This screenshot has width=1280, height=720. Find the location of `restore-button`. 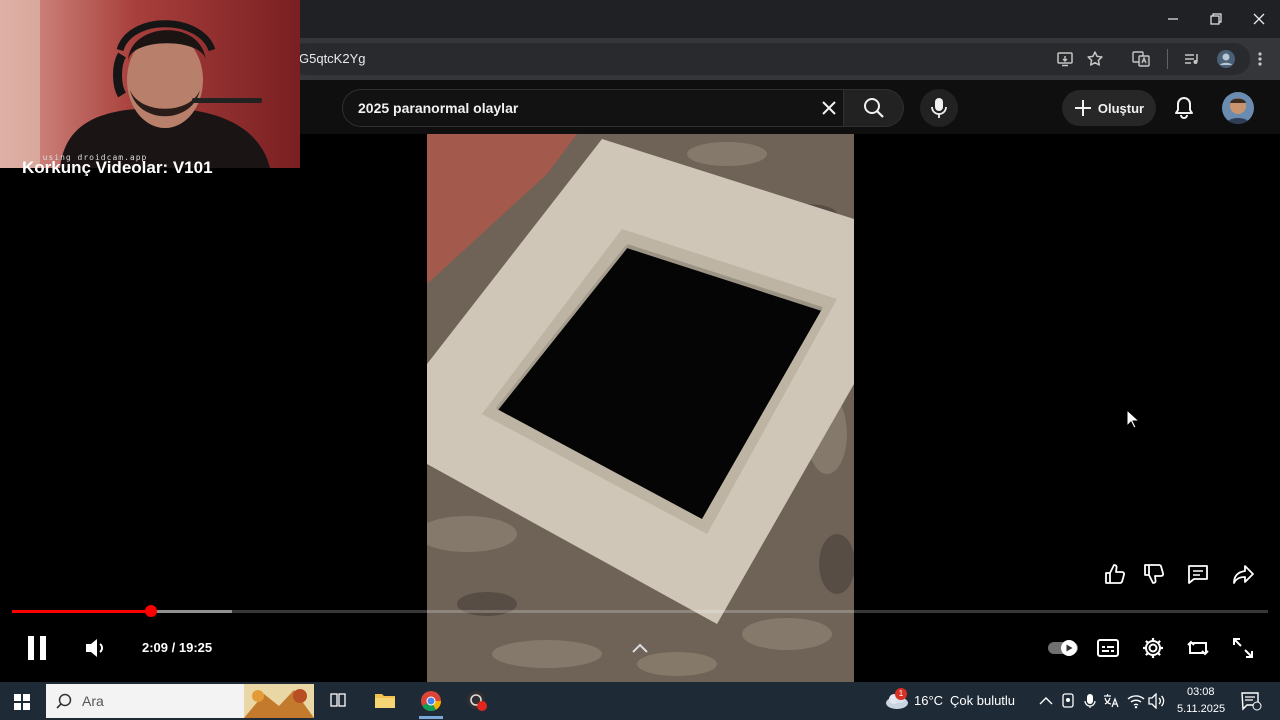

restore-button is located at coordinates (1216, 19).